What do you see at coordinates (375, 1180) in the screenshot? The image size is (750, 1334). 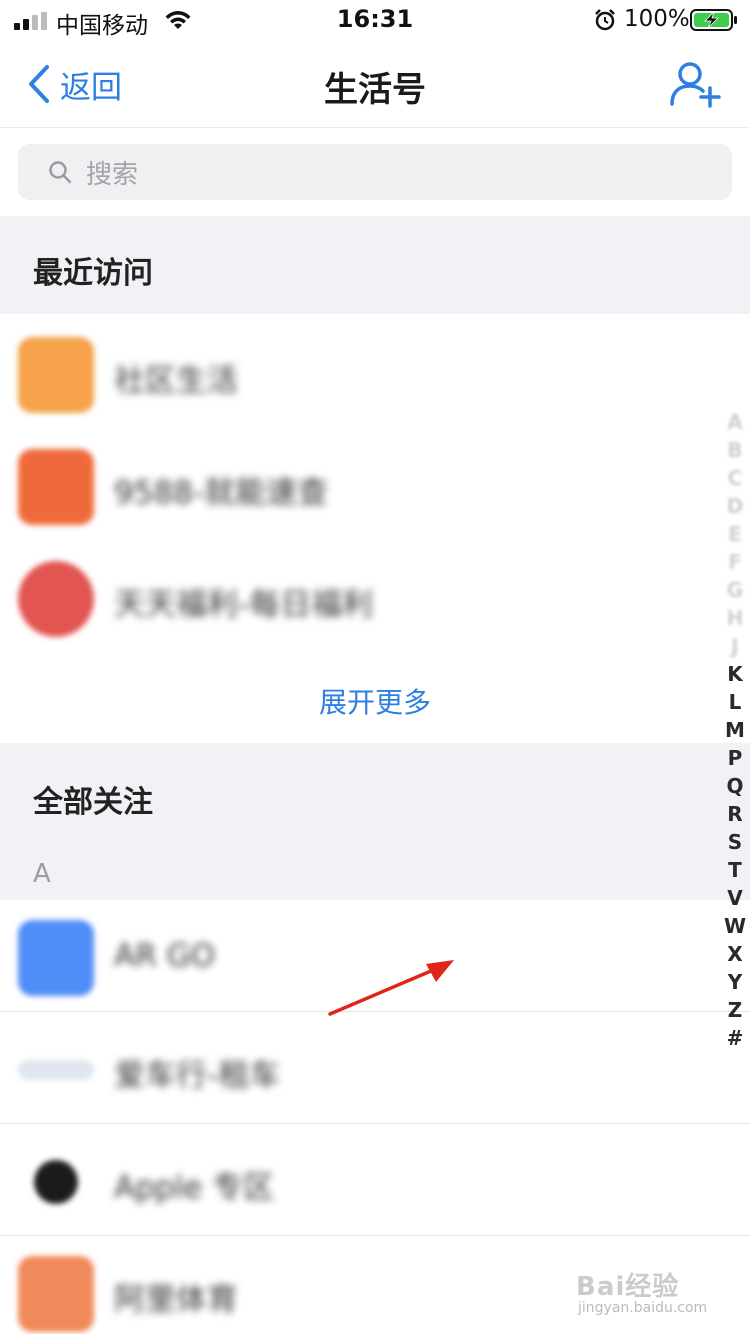 I see `follow-item-3: Apple 专区` at bounding box center [375, 1180].